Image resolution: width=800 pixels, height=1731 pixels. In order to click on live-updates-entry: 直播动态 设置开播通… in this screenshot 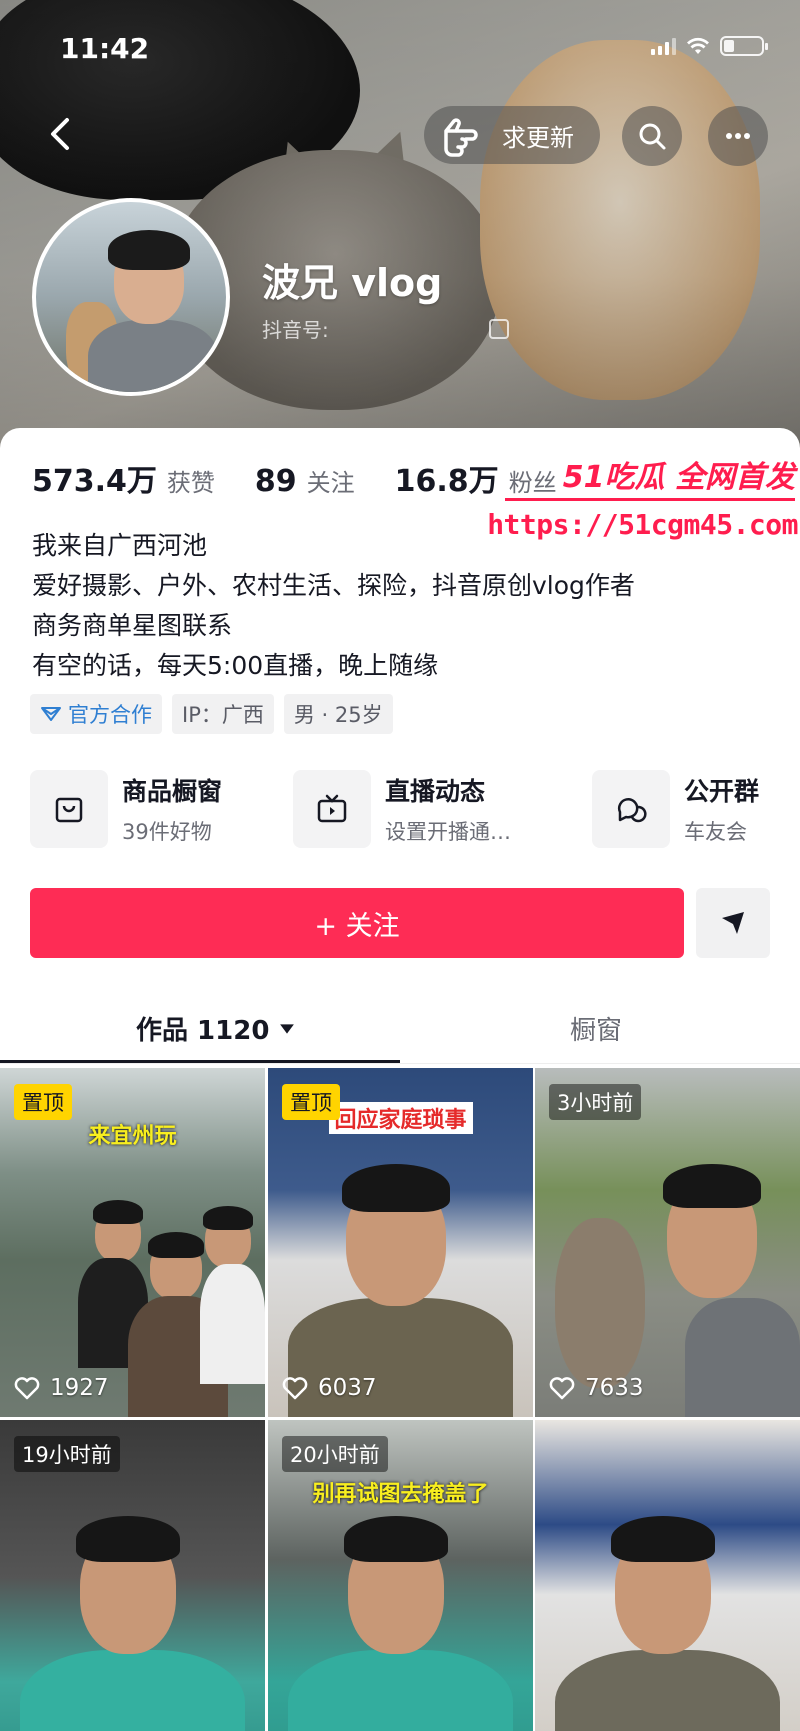, I will do `click(402, 809)`.